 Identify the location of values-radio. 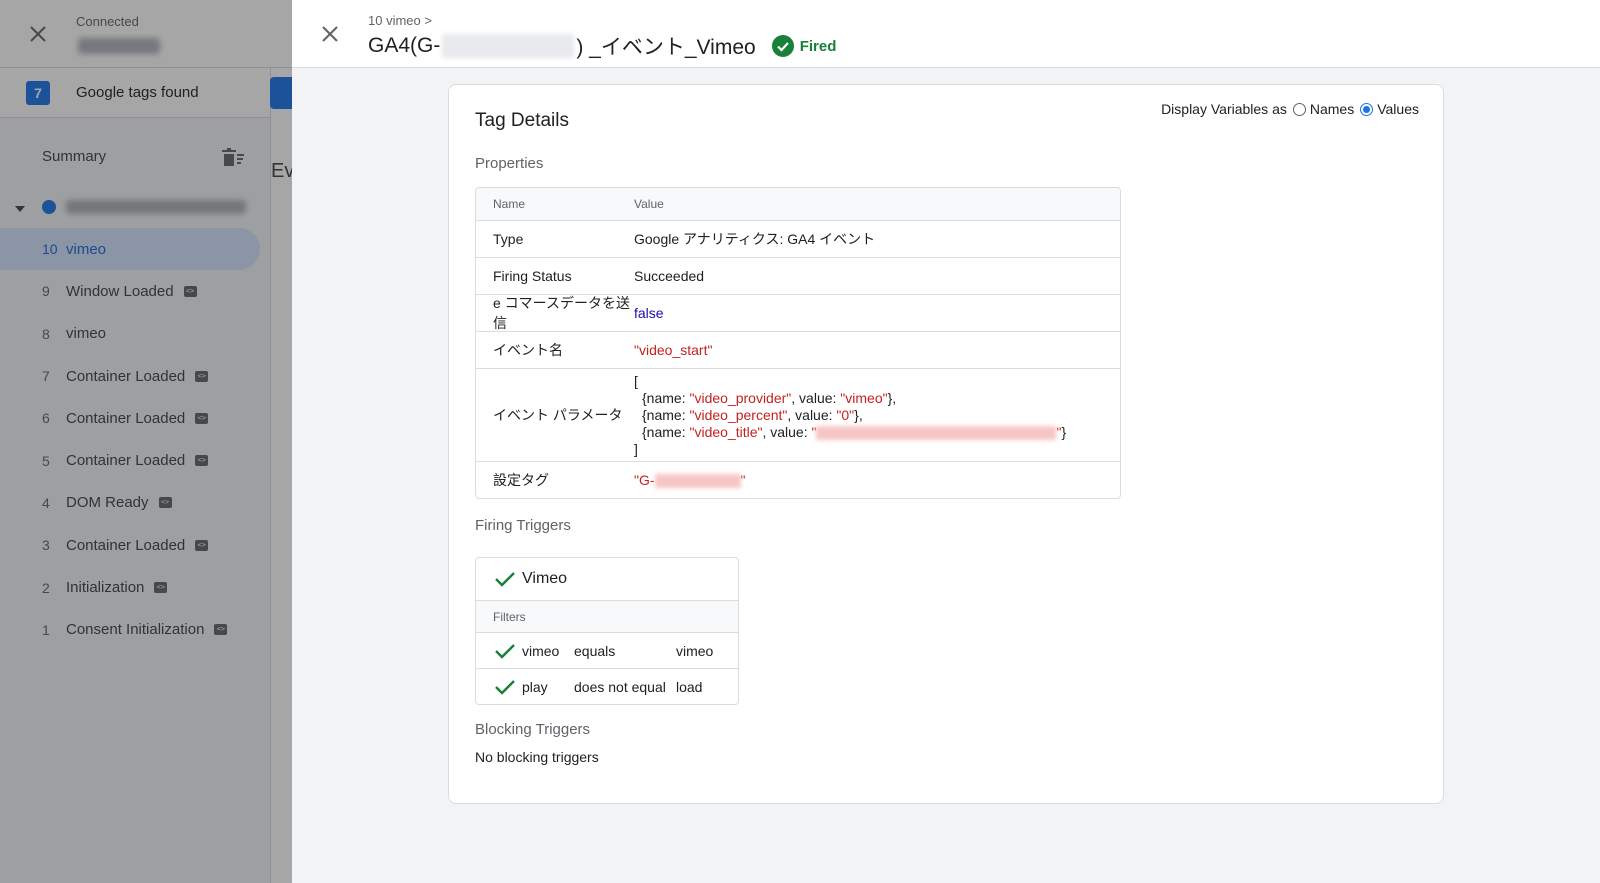
(1367, 109).